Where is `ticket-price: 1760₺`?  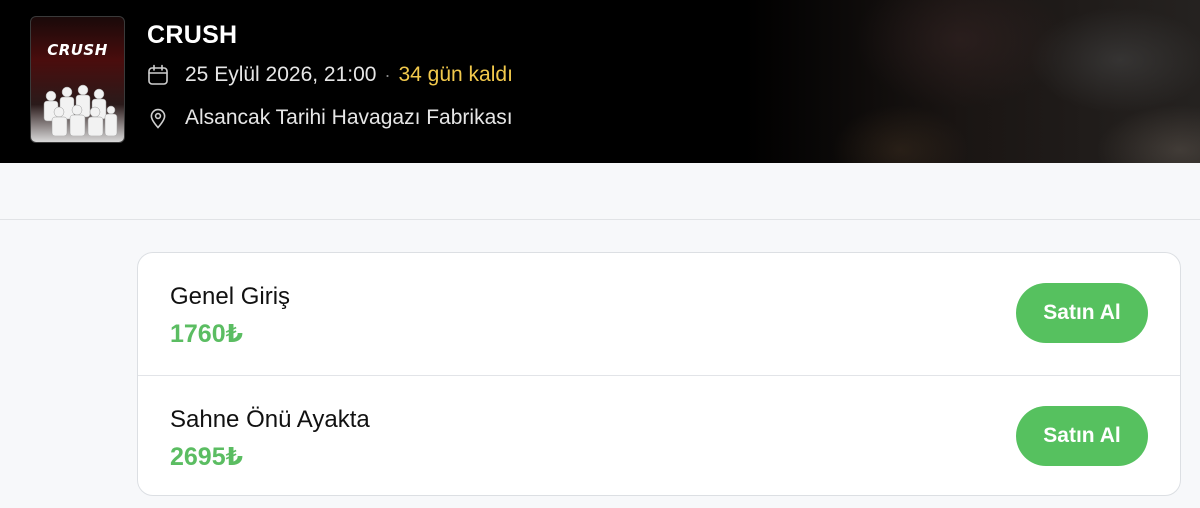 ticket-price: 1760₺ is located at coordinates (207, 334).